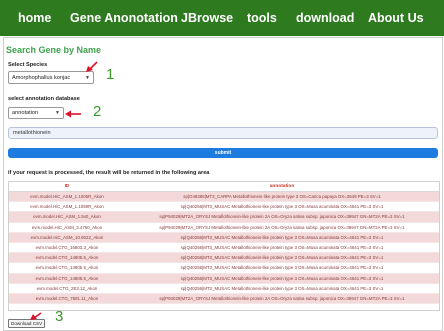 This screenshot has width=444, height=331. What do you see at coordinates (67, 217) in the screenshot?
I see `cell-gene-id: evm.model.HiC_ASM_1.5s0_Akon` at bounding box center [67, 217].